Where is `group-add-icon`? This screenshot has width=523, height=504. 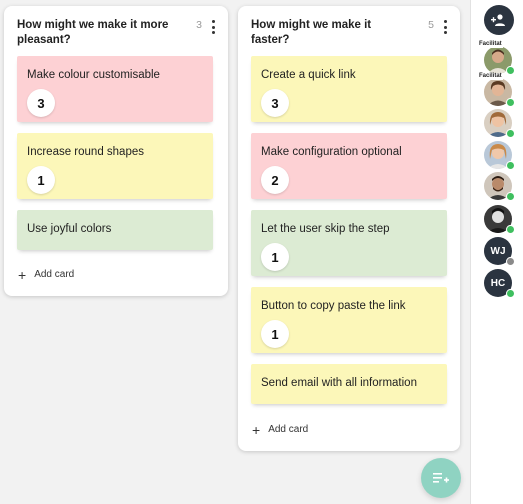
group-add-icon is located at coordinates (498, 20).